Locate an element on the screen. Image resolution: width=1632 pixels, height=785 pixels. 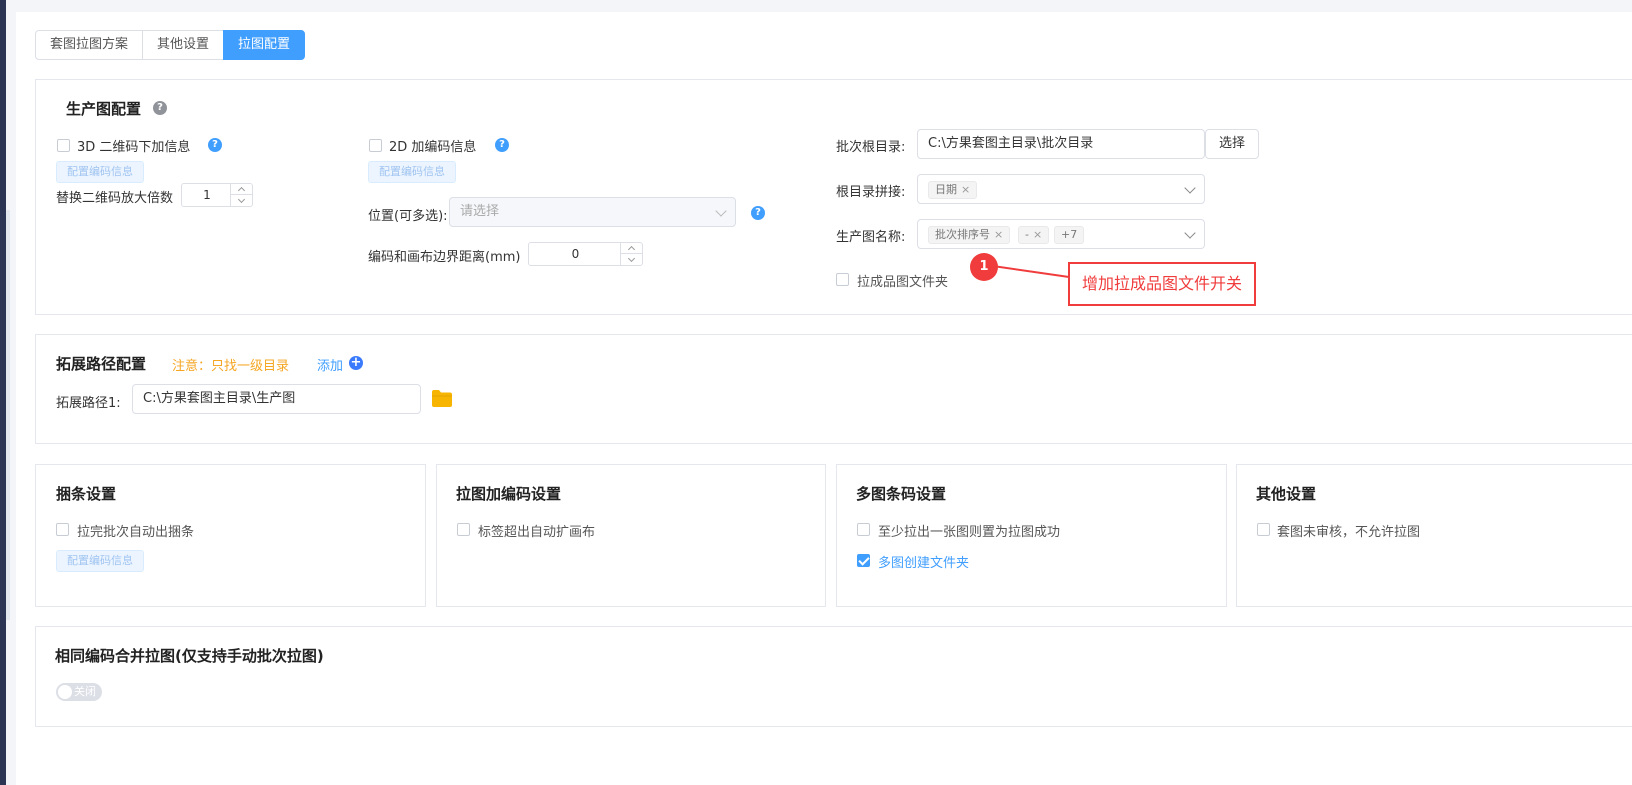
tag-more-count: +7 is located at coordinates (1069, 235).